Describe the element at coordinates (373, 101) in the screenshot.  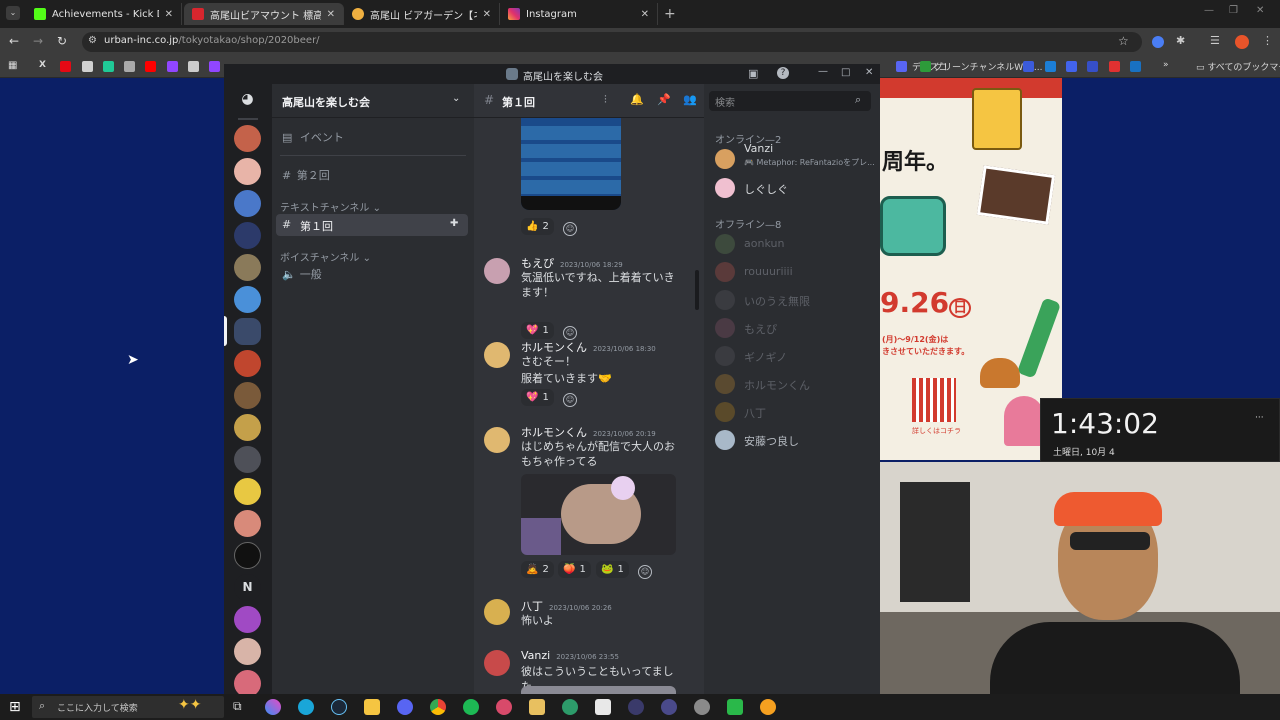
I see `server-header: 高尾山を楽しむ会 ⌄` at that location.